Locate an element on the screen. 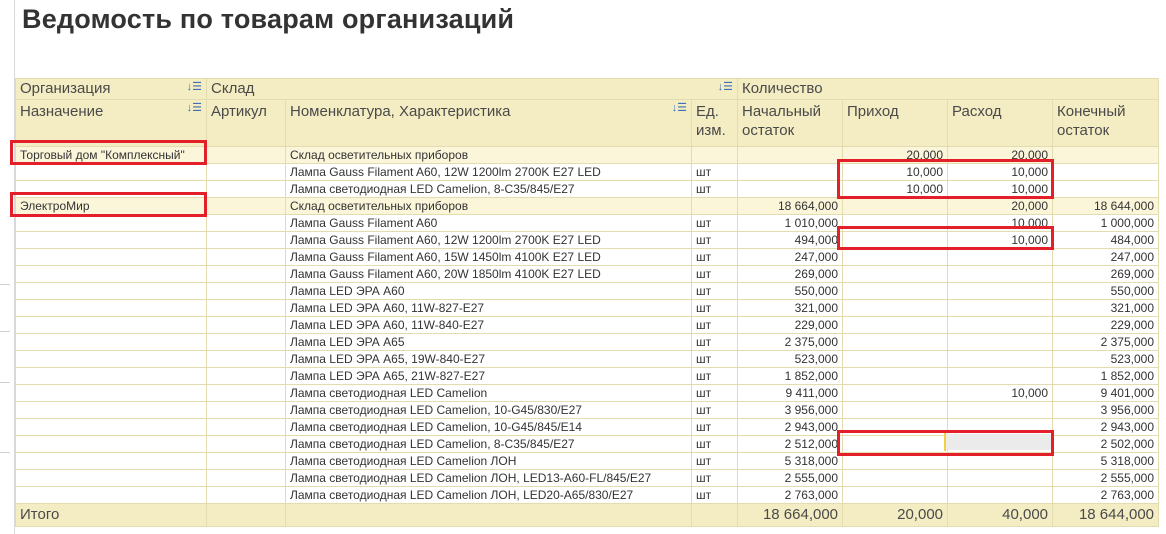  closing-cell: 247,000 is located at coordinates (1106, 257).